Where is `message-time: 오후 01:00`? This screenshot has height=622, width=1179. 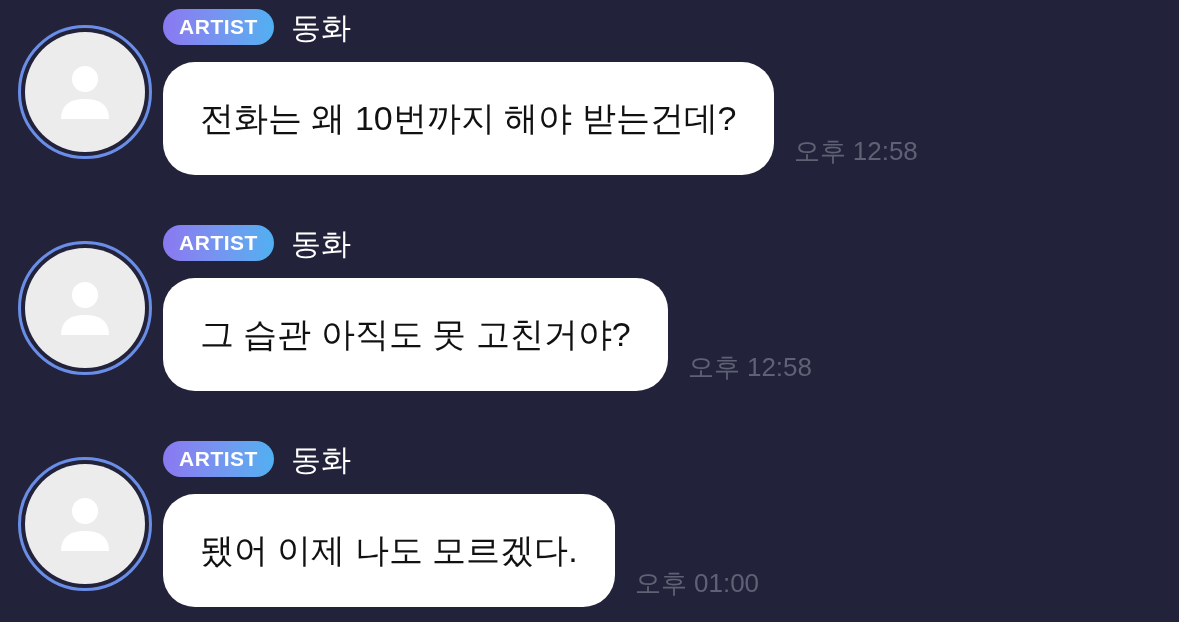
message-time: 오후 01:00 is located at coordinates (697, 583).